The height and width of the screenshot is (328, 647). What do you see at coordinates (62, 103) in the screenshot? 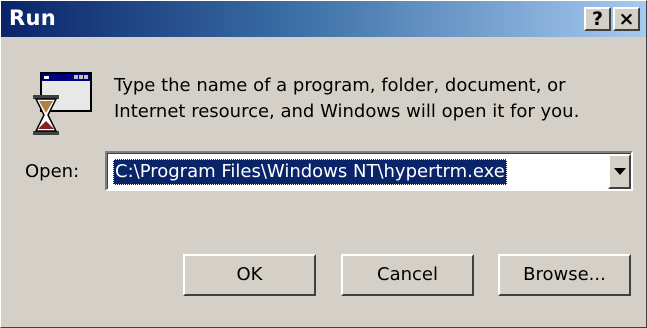
I see `run-program-icon` at bounding box center [62, 103].